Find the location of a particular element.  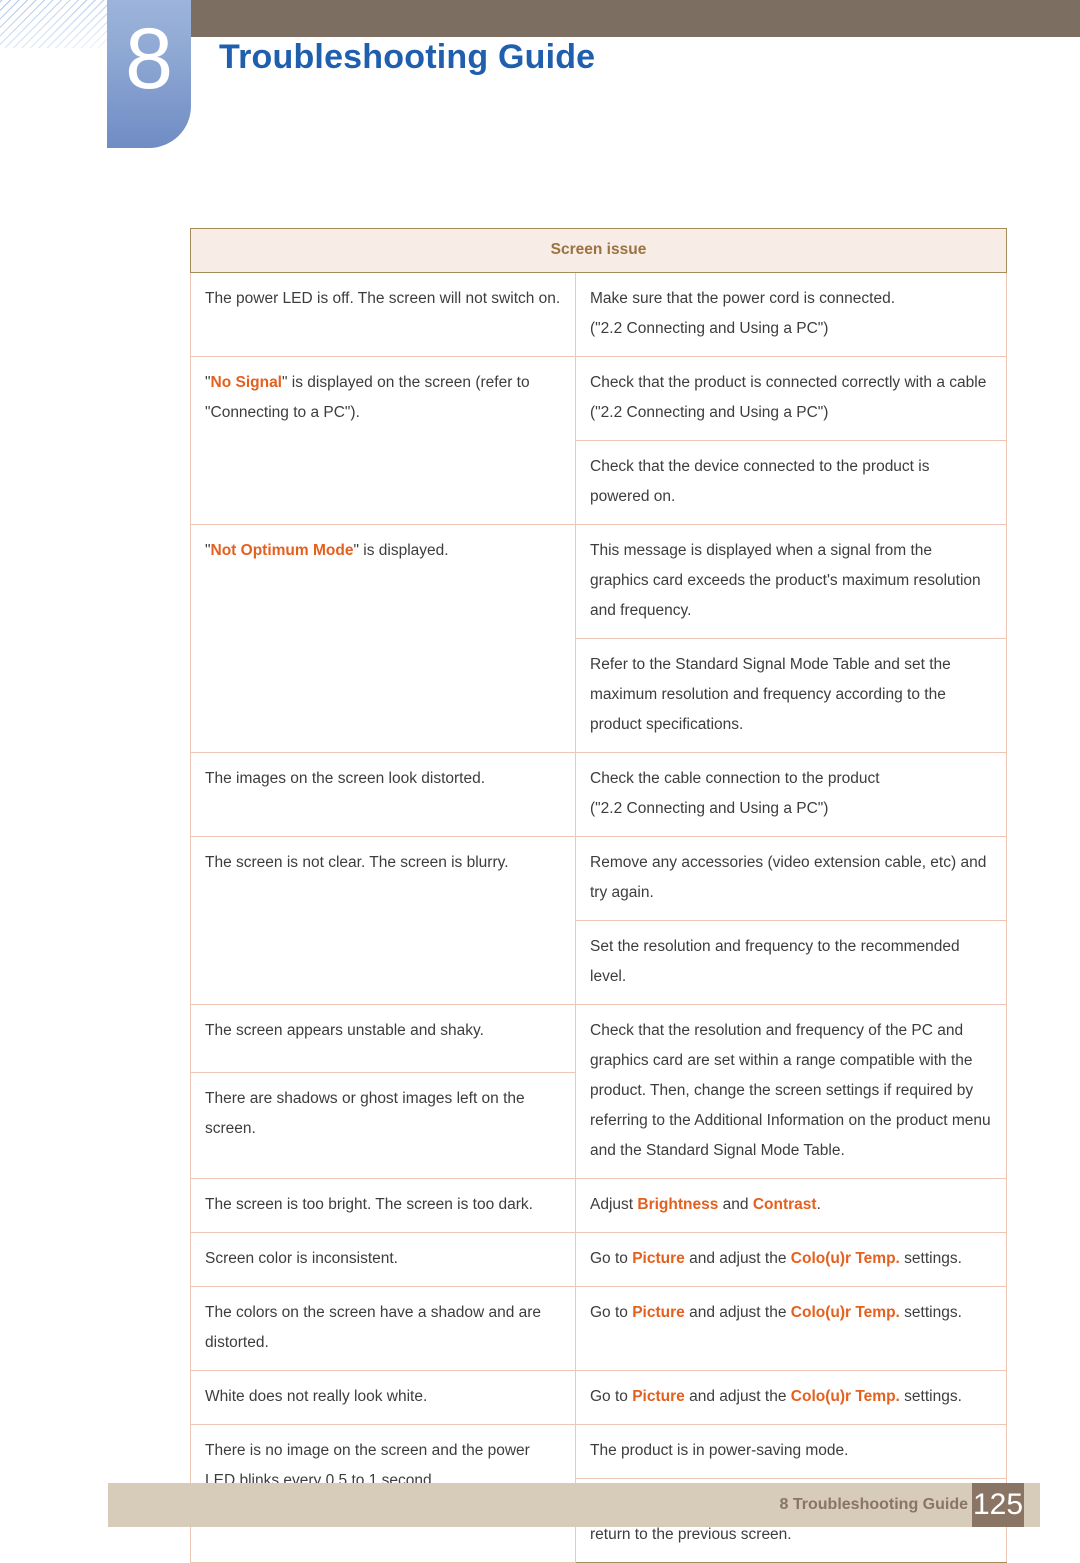

footer-chapter-label: 8 Troubleshooting Guide is located at coordinates (873, 1504).